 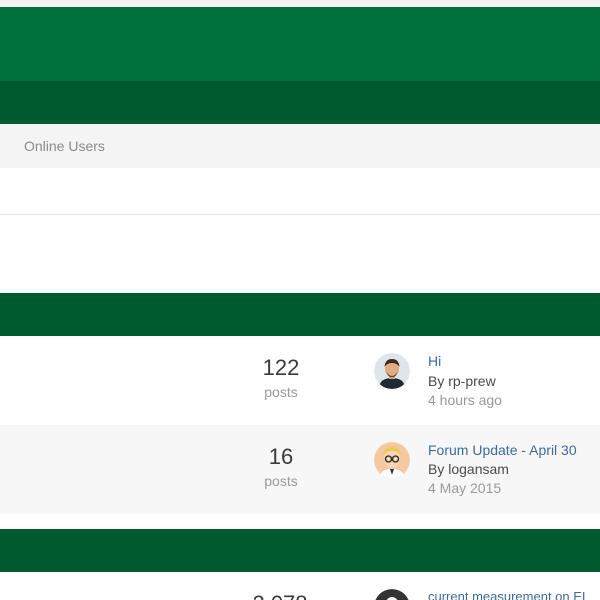 What do you see at coordinates (300, 586) in the screenshot?
I see `forum-row: 2,078 current measurement on EI` at bounding box center [300, 586].